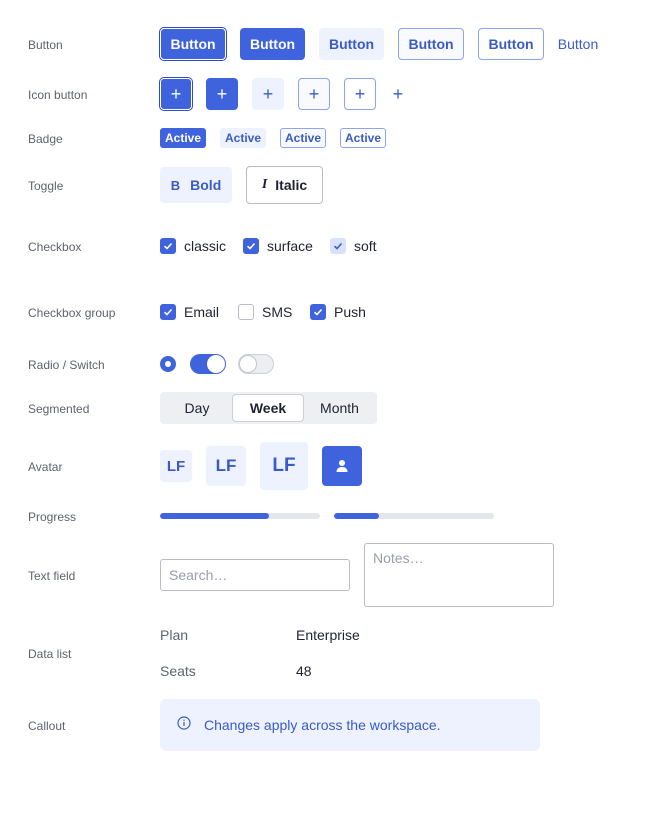  I want to click on label-button: Button, so click(45, 45).